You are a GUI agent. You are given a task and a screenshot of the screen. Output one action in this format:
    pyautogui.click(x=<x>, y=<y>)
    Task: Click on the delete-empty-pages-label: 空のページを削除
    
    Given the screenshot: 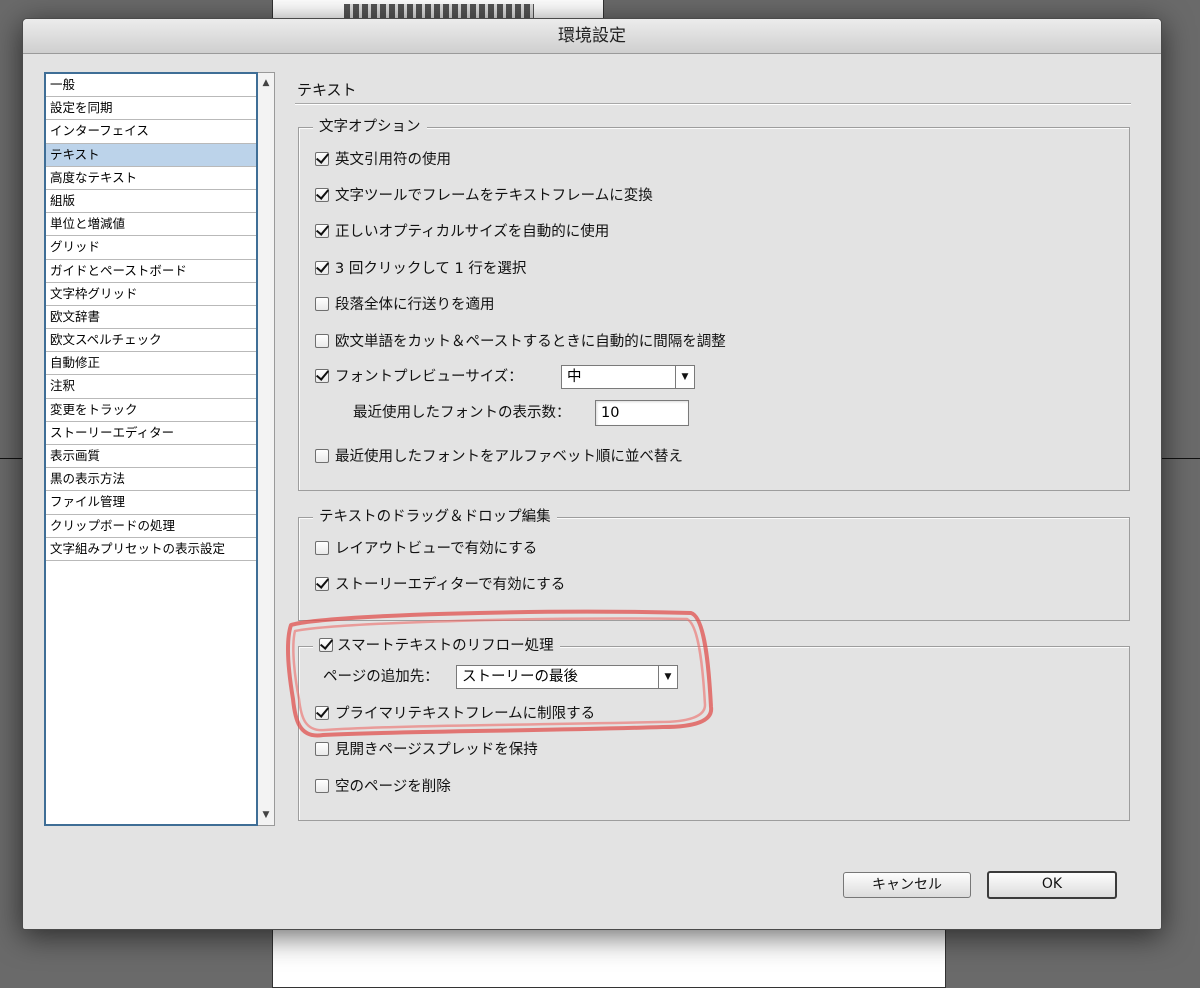 What is the action you would take?
    pyautogui.click(x=393, y=787)
    